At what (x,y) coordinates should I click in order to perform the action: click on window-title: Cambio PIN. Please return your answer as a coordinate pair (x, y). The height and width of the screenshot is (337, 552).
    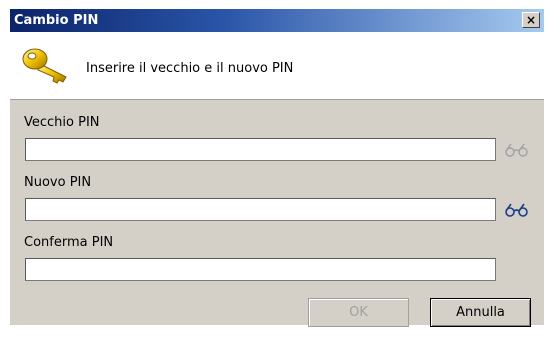
    Looking at the image, I should click on (56, 20).